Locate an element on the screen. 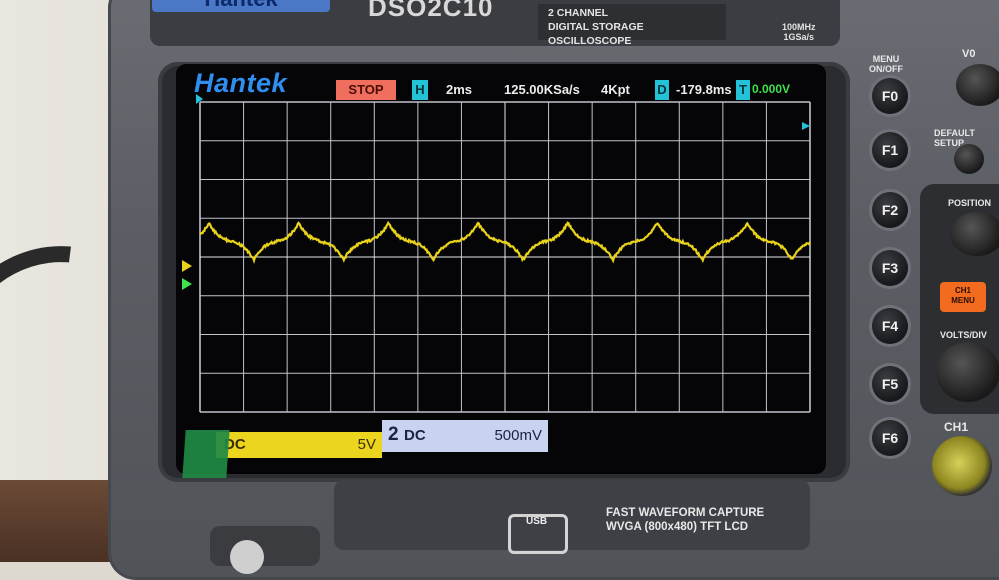 Image resolution: width=999 pixels, height=580 pixels. f1-button: F1 is located at coordinates (890, 150).